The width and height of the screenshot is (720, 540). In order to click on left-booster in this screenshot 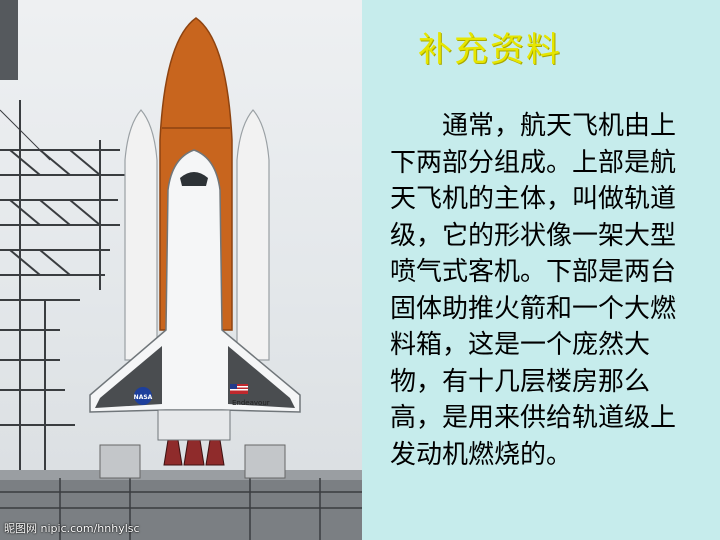, I will do `click(141, 235)`.